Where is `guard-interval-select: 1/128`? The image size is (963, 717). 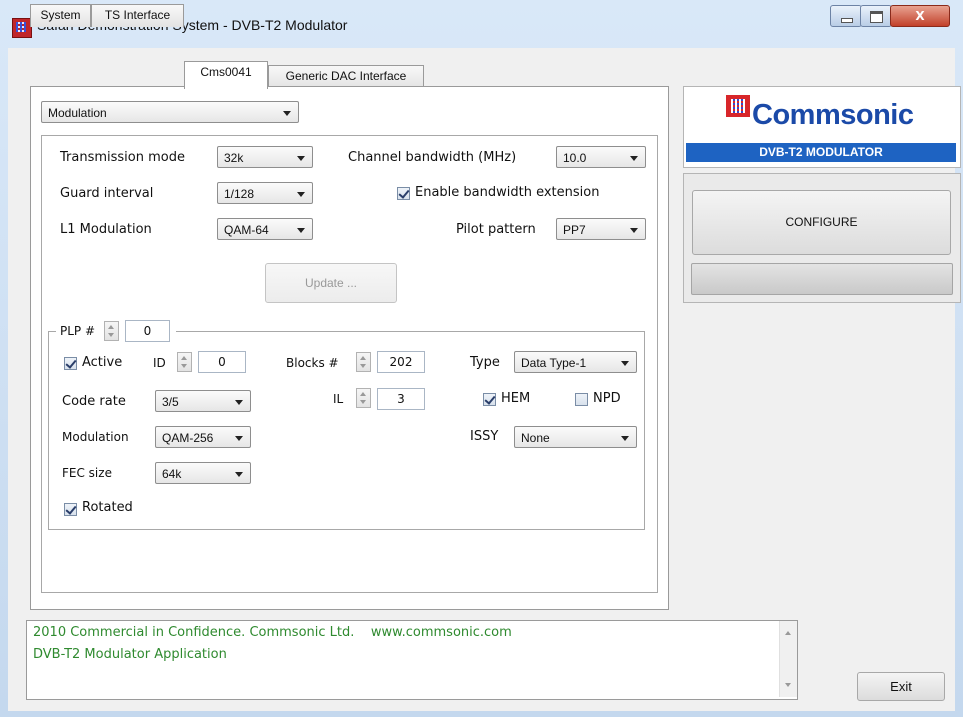 guard-interval-select: 1/128 is located at coordinates (265, 193).